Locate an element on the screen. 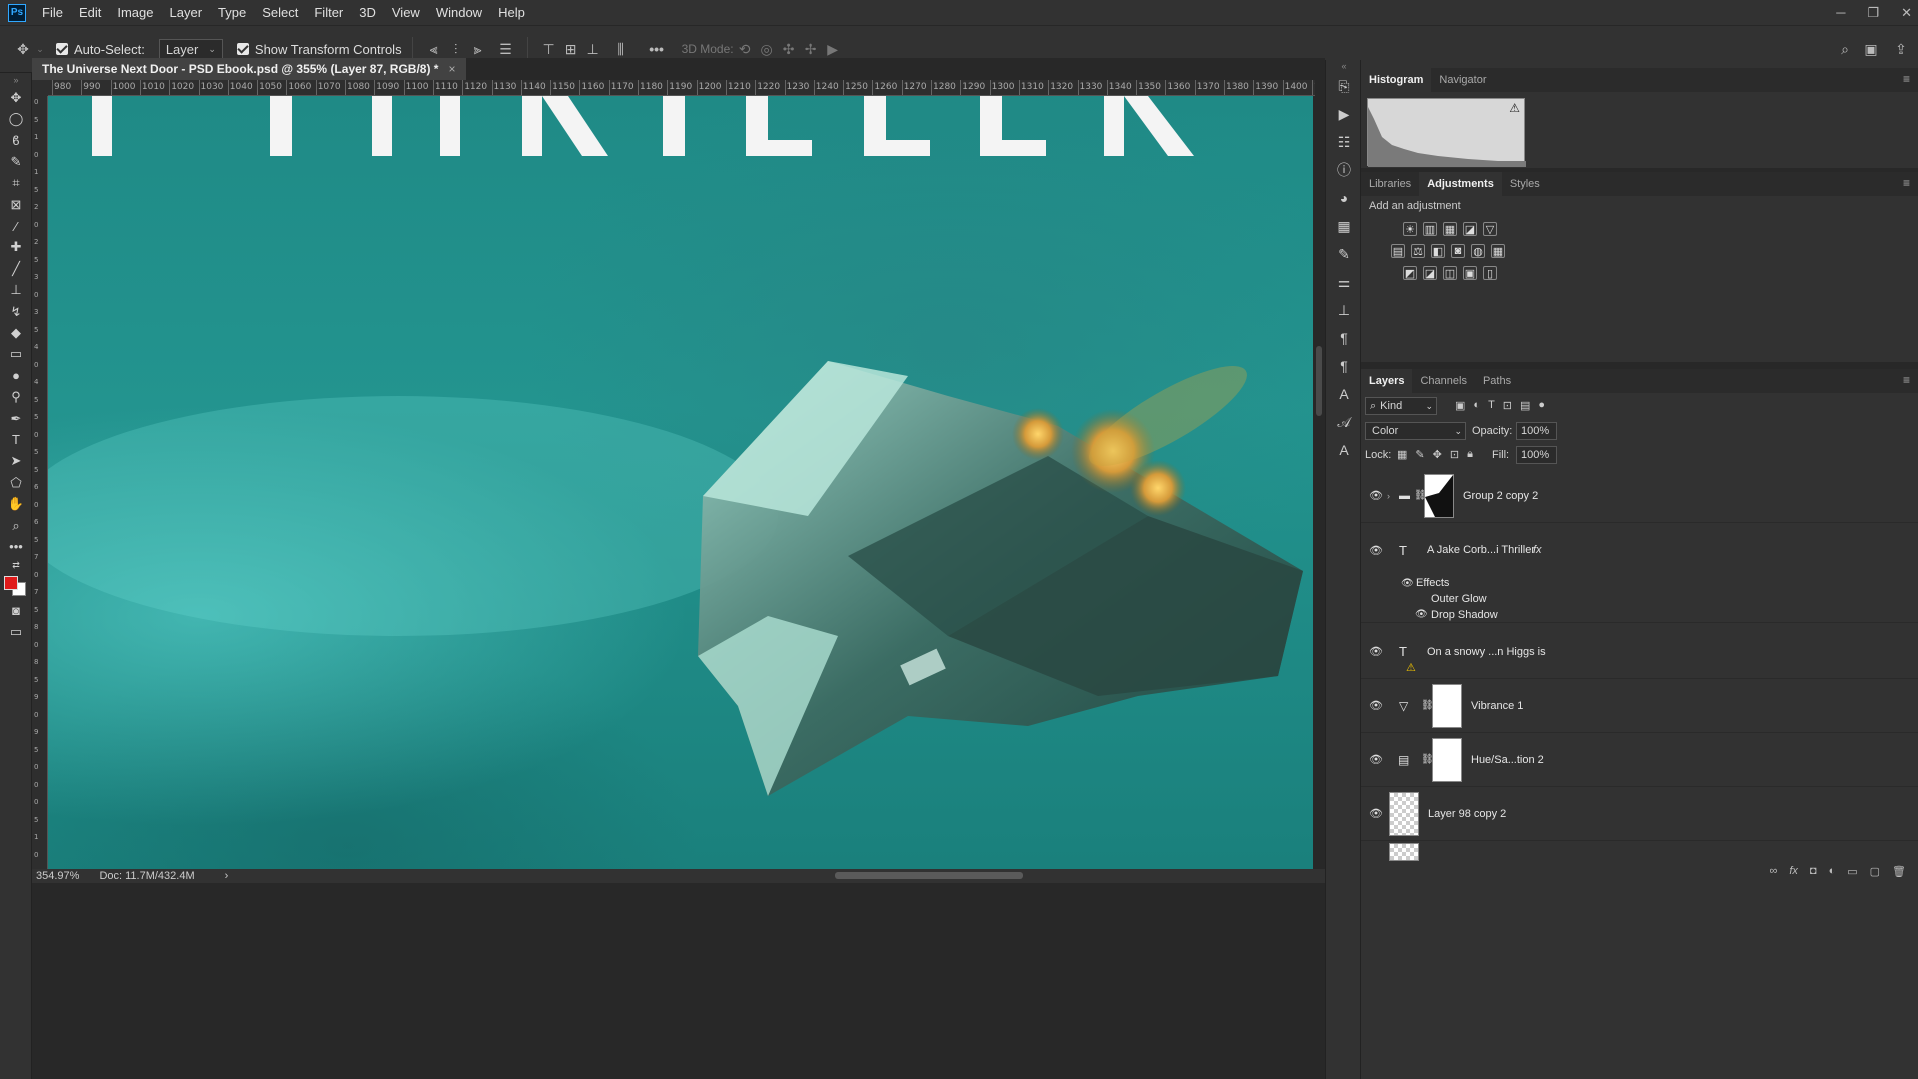 The image size is (1918, 1079). info-icon: ⓘ is located at coordinates (1344, 170).